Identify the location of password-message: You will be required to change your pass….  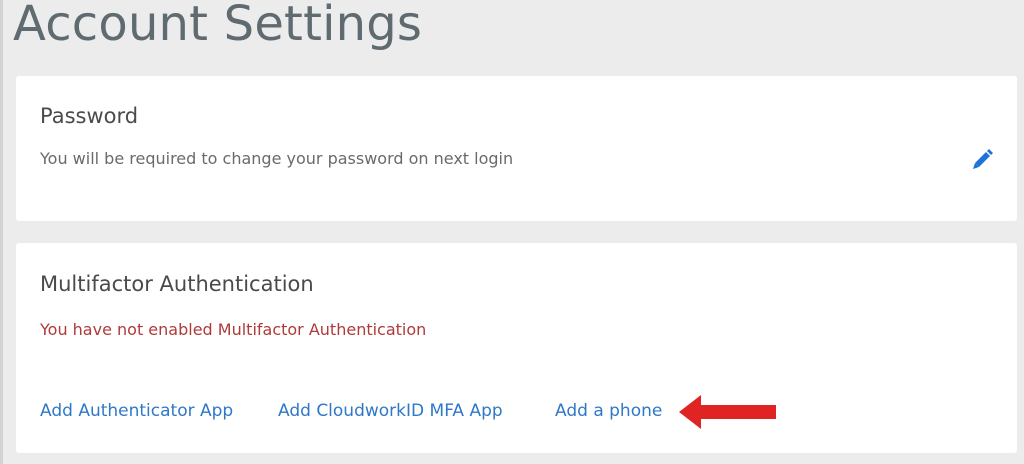
(277, 158).